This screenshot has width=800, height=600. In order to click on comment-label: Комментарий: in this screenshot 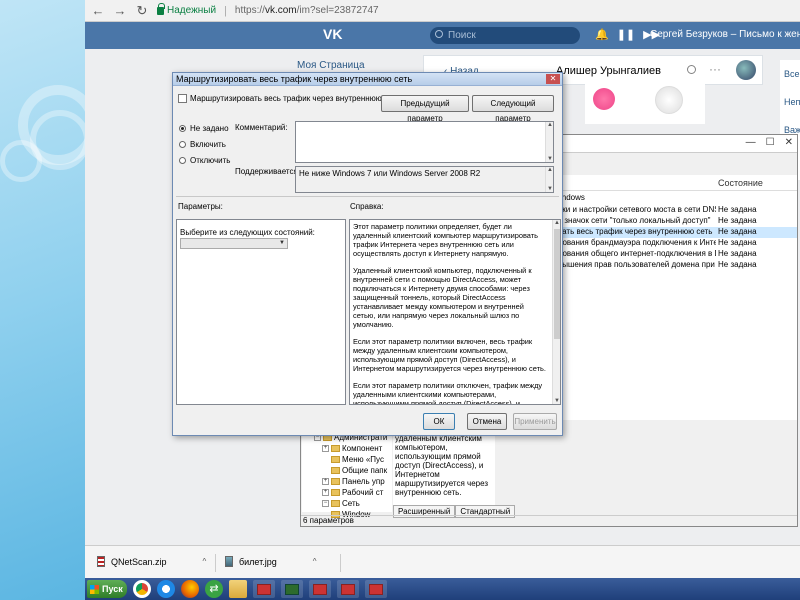, I will do `click(261, 127)`.